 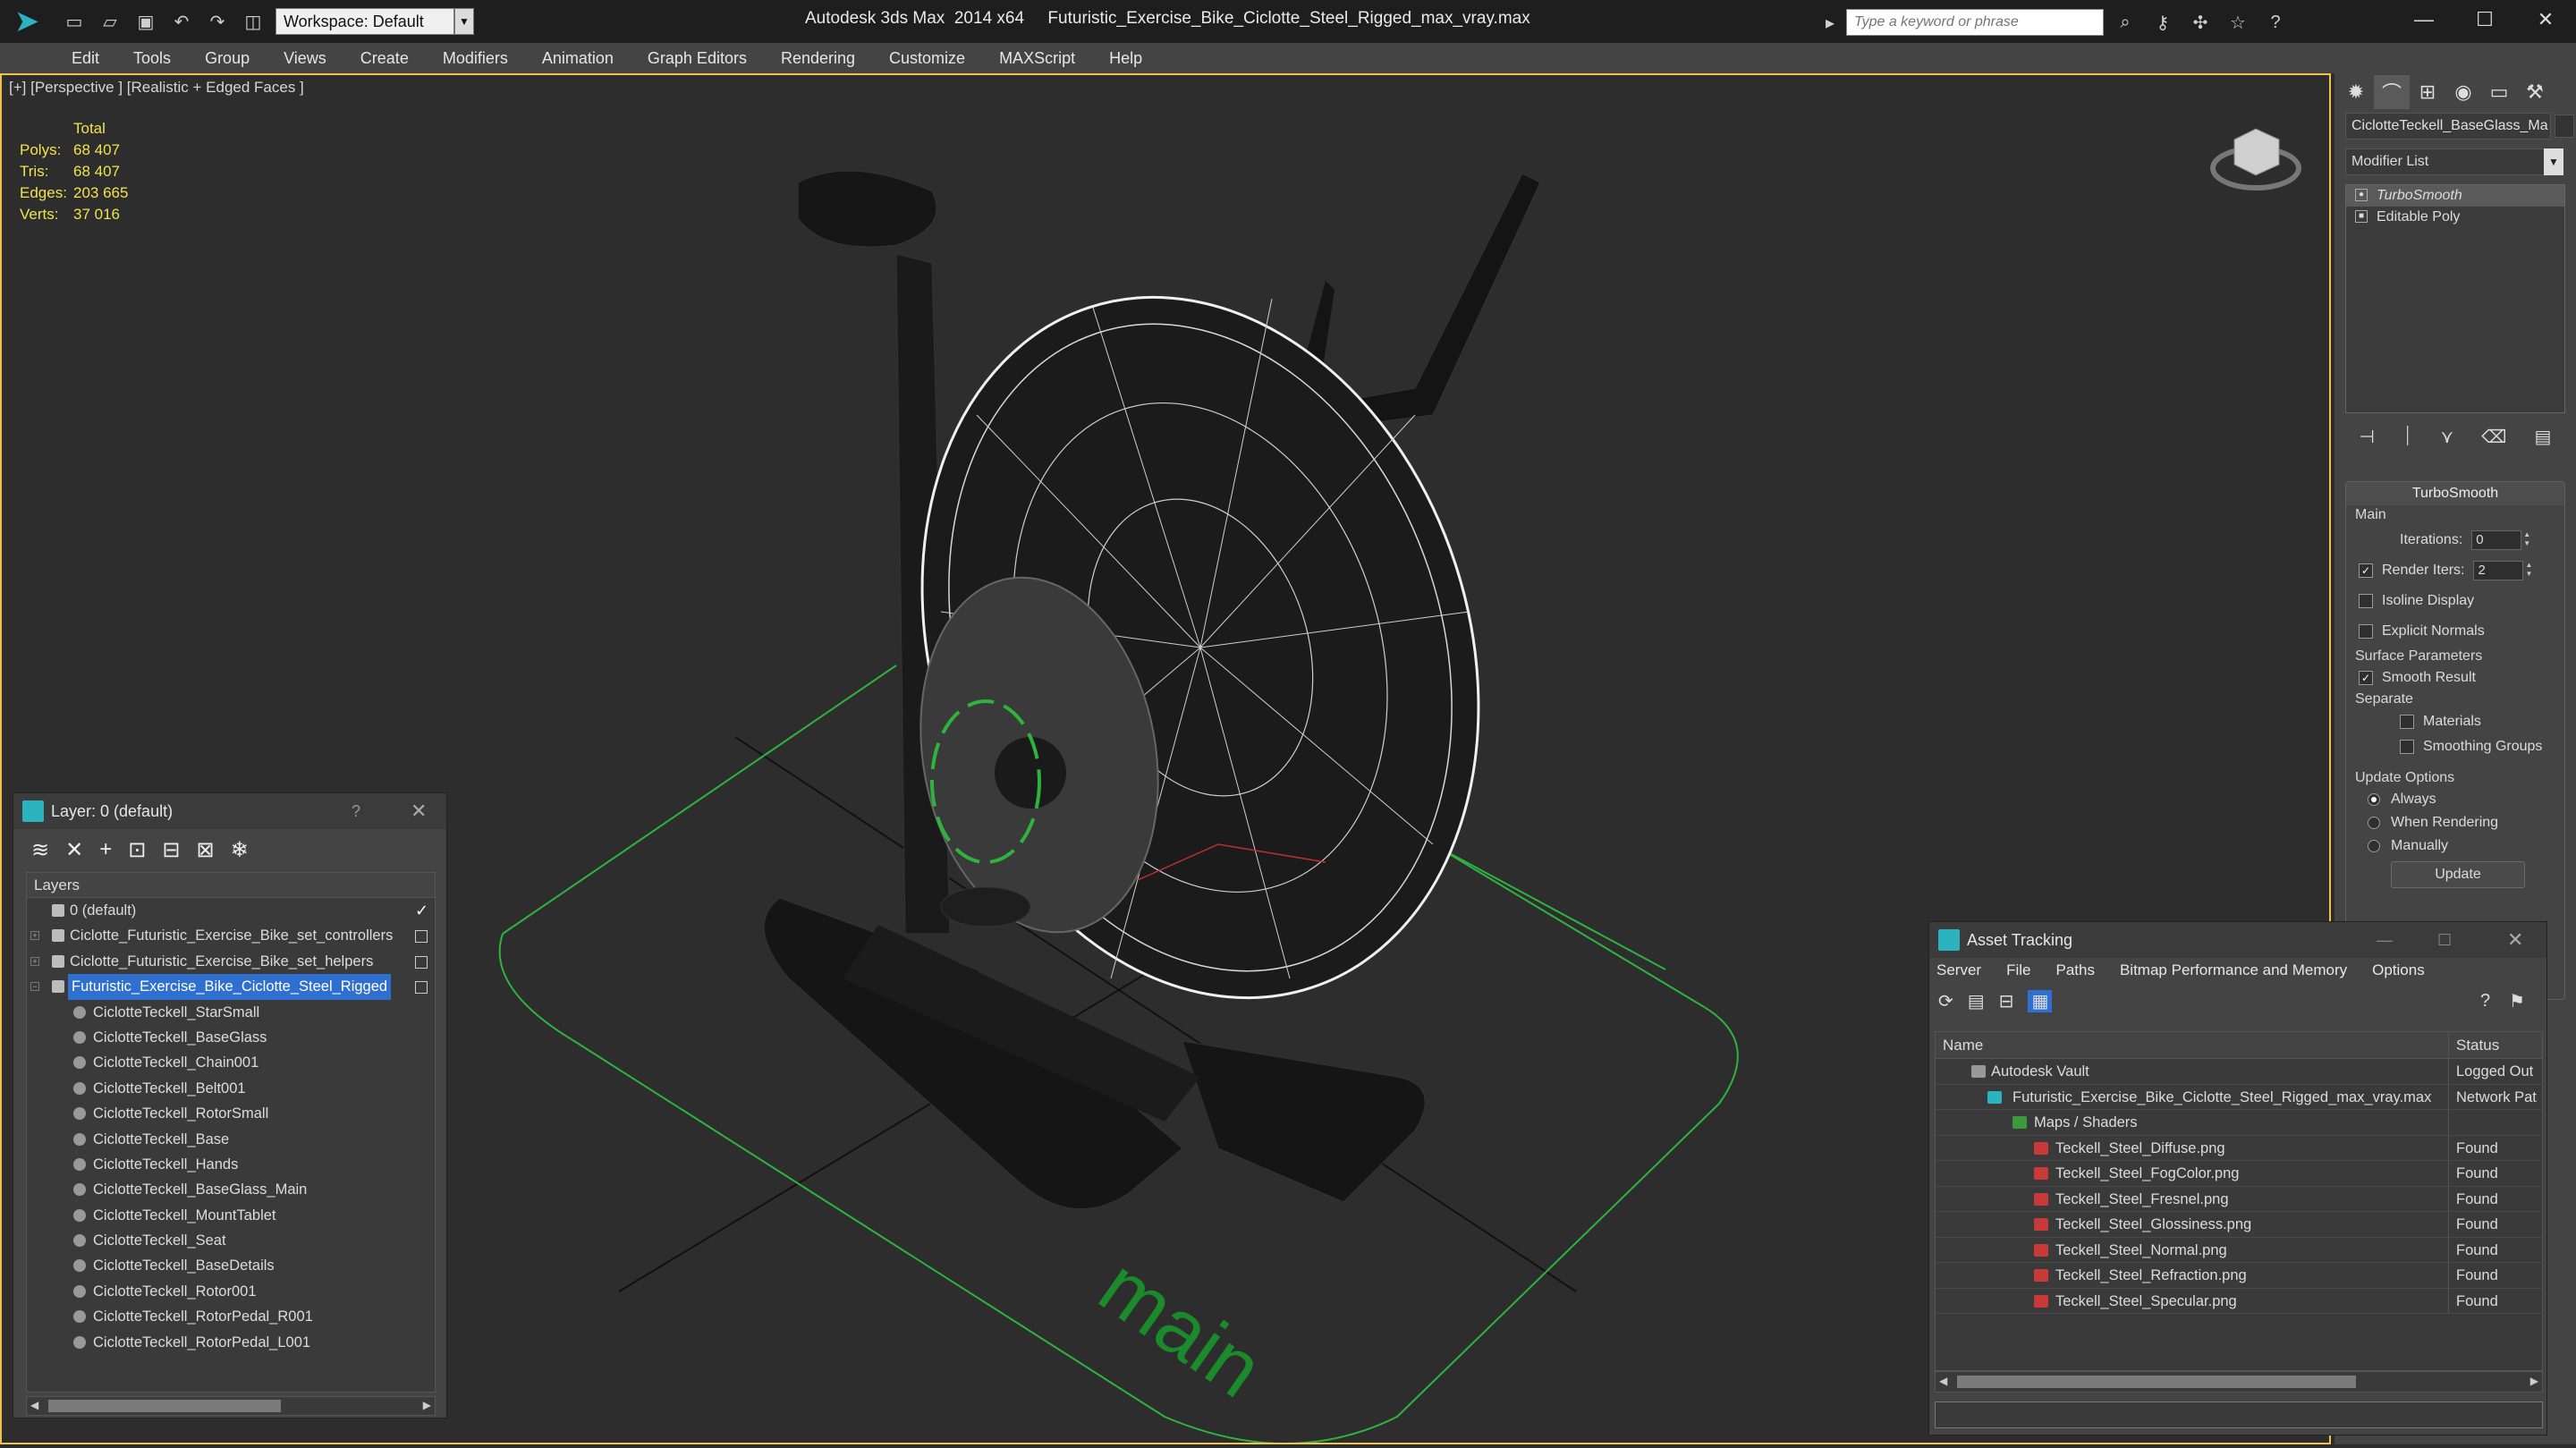 I want to click on modifier-list-dropdown: Modifier List, so click(x=2454, y=161).